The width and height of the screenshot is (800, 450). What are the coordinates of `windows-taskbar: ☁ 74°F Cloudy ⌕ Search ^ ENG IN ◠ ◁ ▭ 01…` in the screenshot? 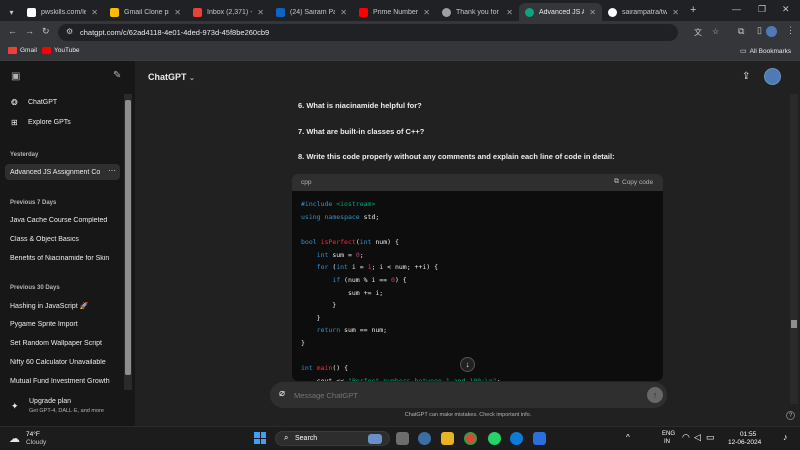 It's located at (400, 438).